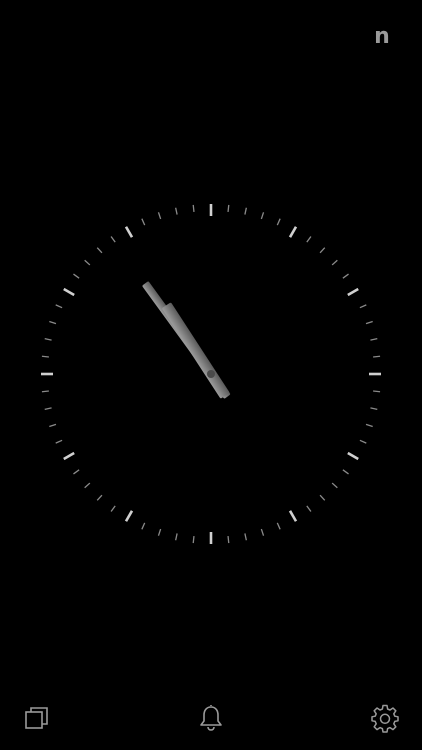 The height and width of the screenshot is (750, 422). I want to click on bell-icon, so click(211, 718).